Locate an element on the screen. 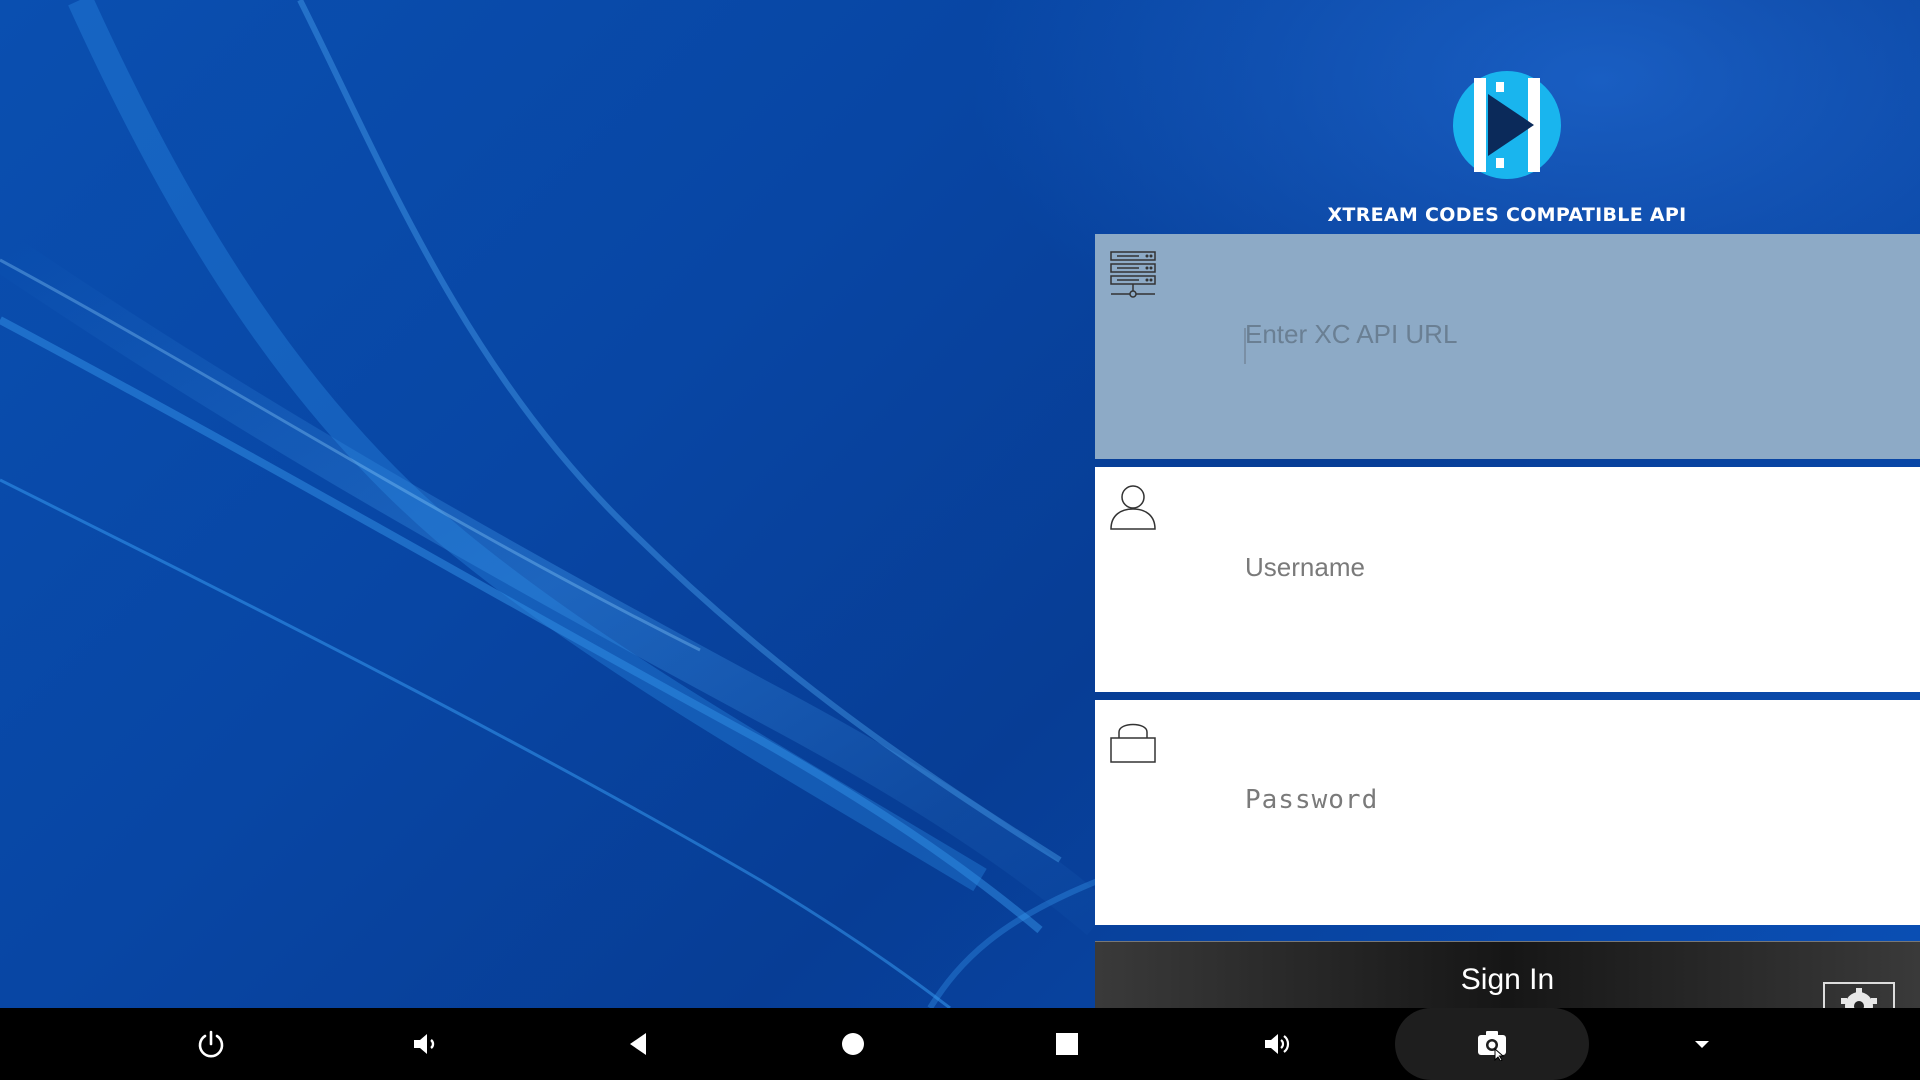  back-icon is located at coordinates (638, 1044).